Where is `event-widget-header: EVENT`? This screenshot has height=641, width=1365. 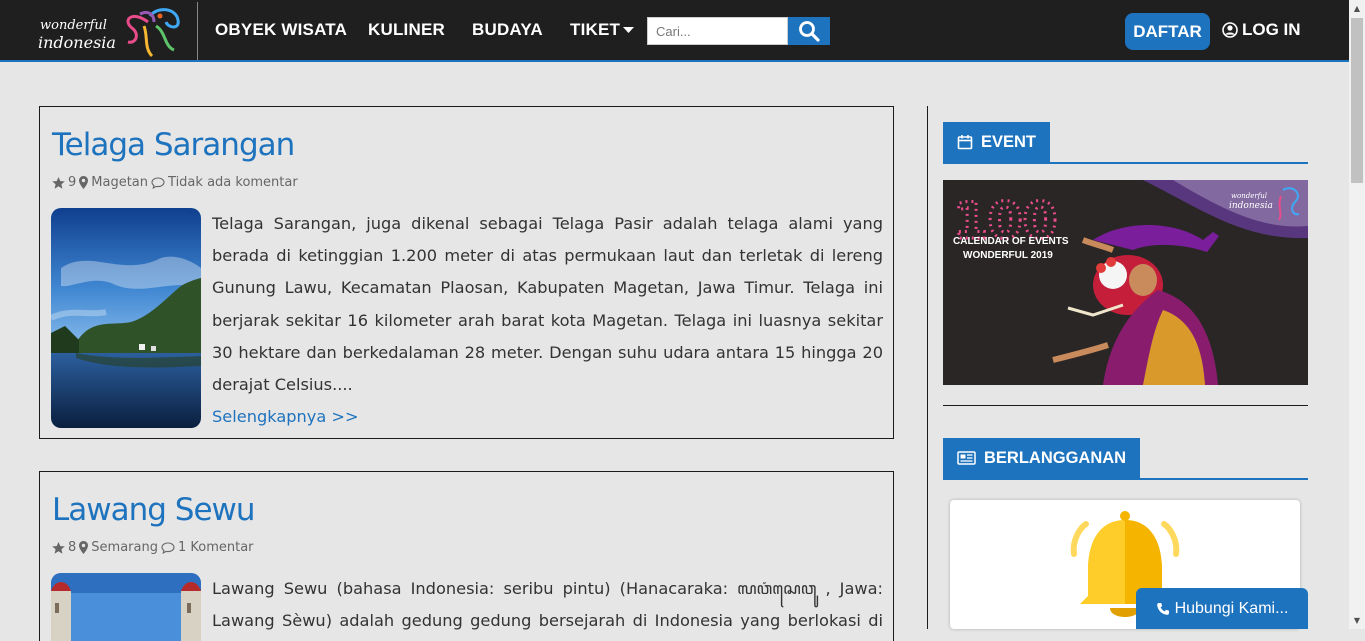 event-widget-header: EVENT is located at coordinates (1125, 143).